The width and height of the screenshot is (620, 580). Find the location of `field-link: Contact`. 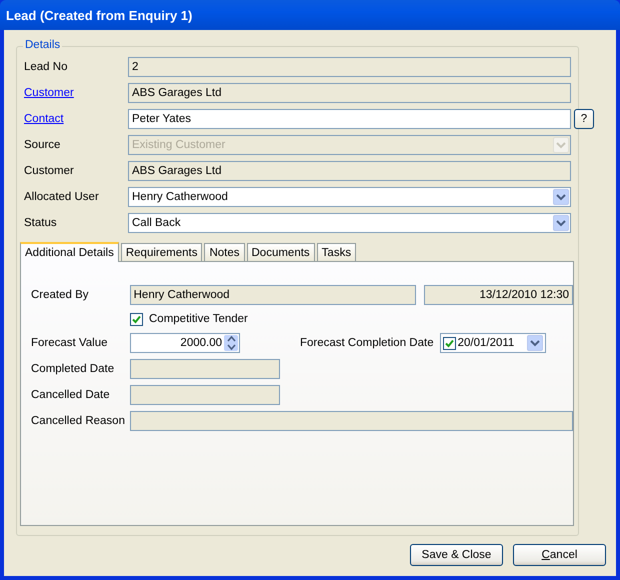

field-link: Contact is located at coordinates (76, 119).